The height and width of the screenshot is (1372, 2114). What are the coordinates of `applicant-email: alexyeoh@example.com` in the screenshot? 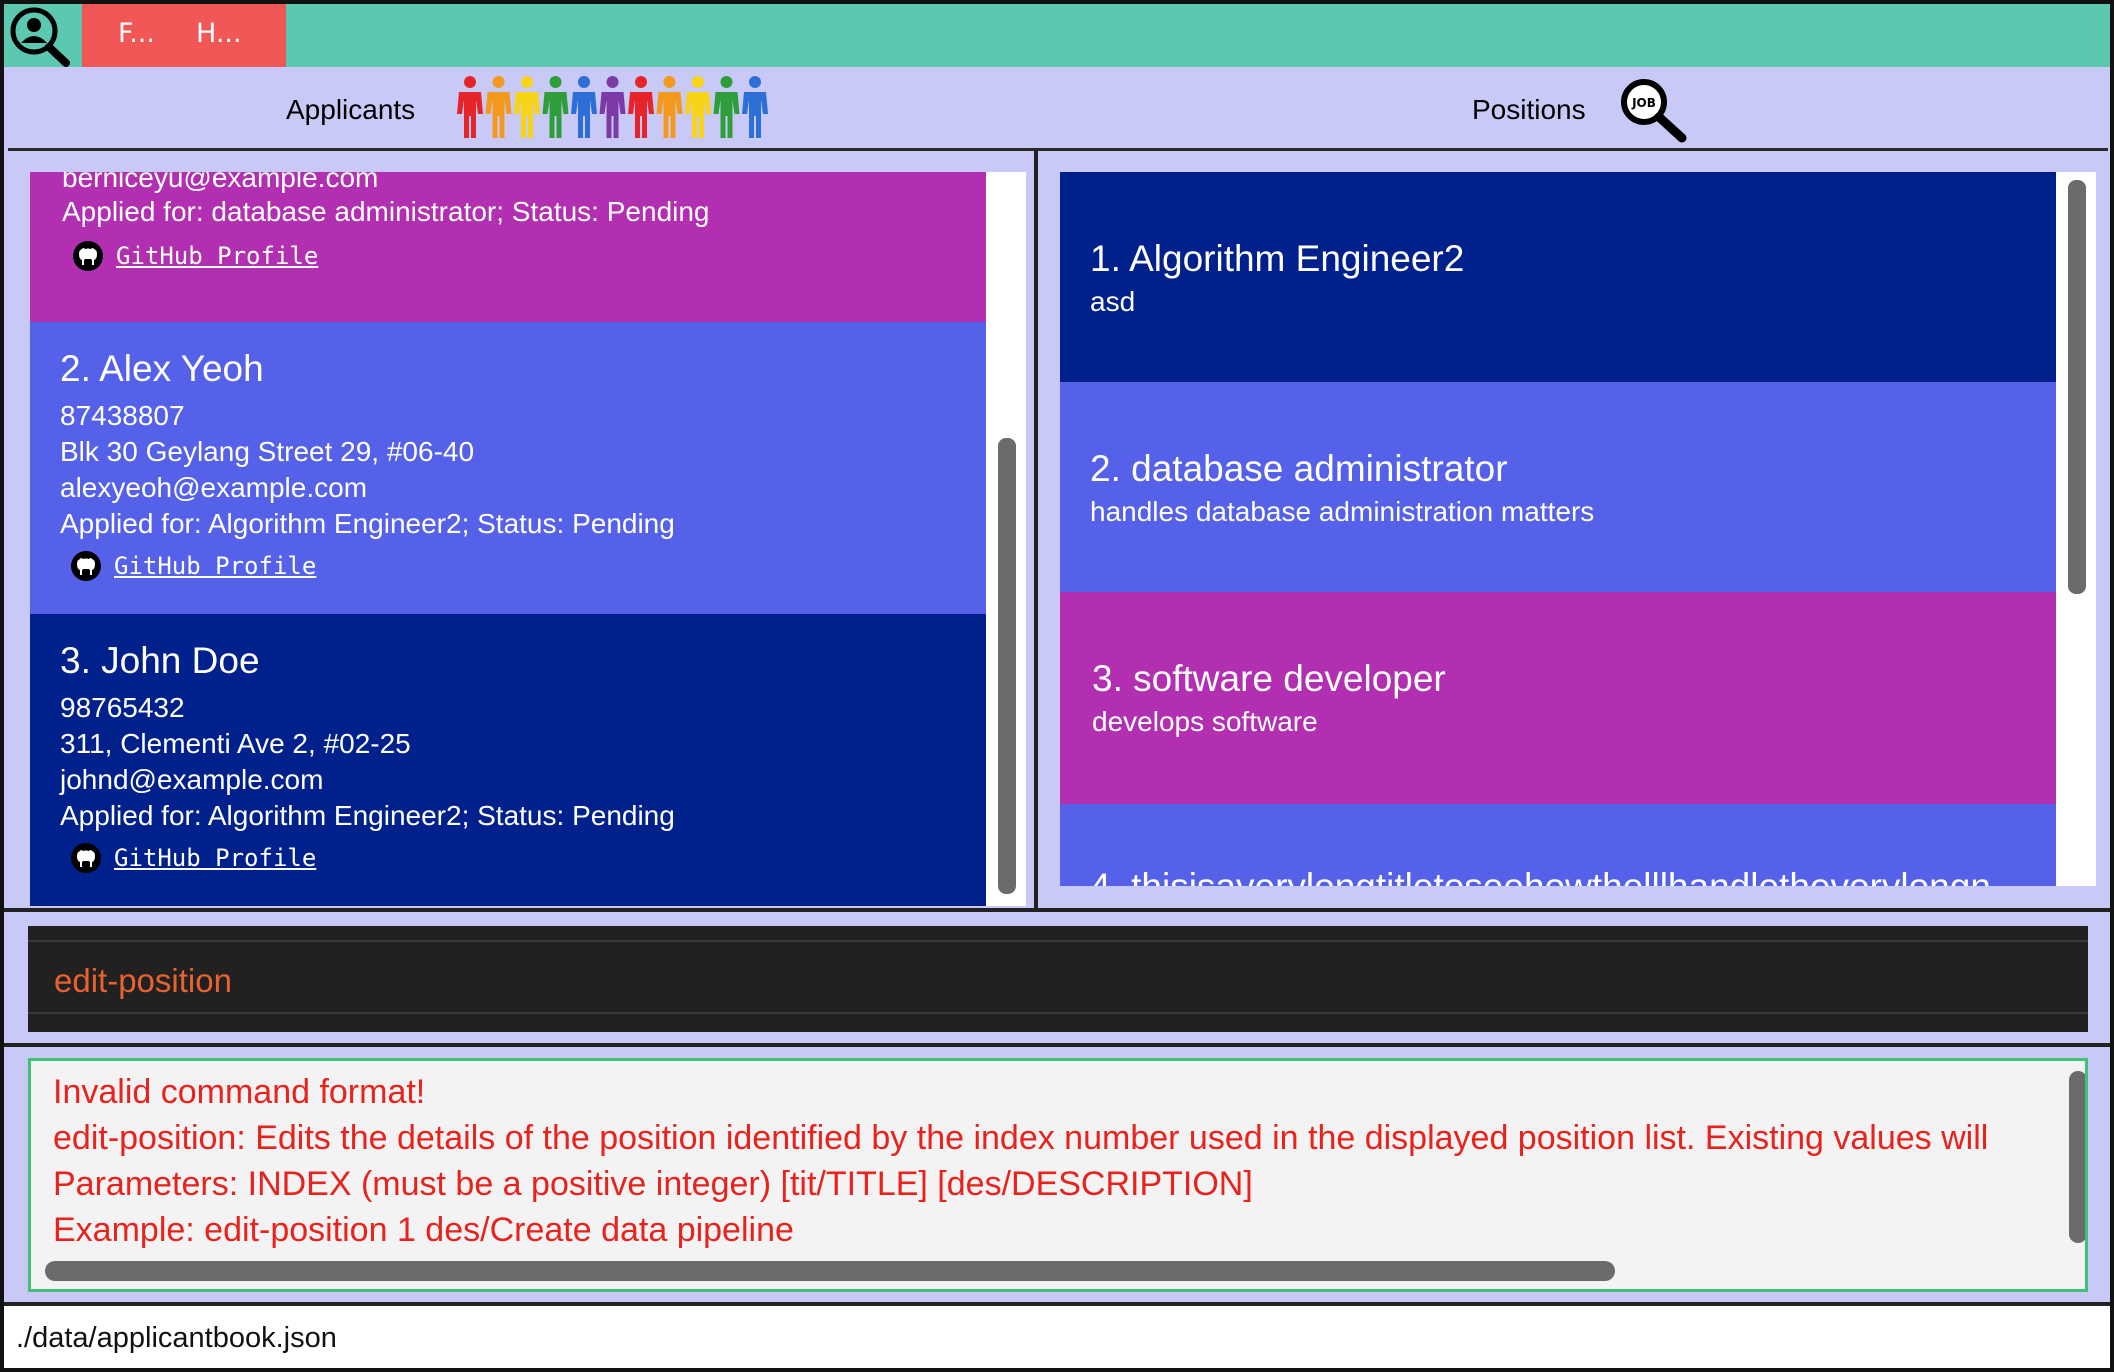 It's located at (214, 487).